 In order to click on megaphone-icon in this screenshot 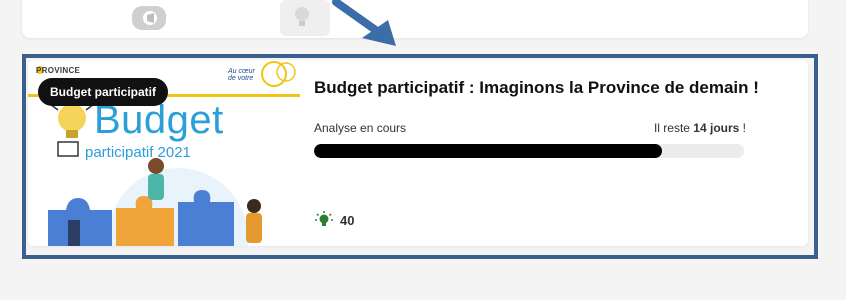, I will do `click(149, 18)`.